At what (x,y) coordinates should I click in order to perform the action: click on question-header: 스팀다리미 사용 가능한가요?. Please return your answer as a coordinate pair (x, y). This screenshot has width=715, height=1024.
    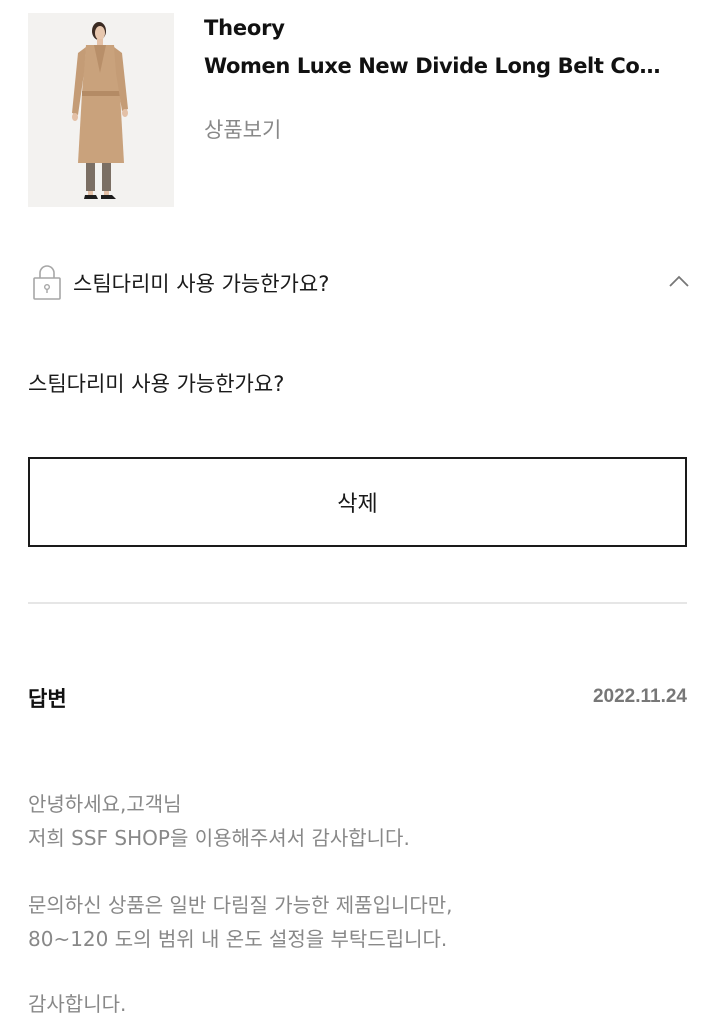
    Looking at the image, I should click on (359, 282).